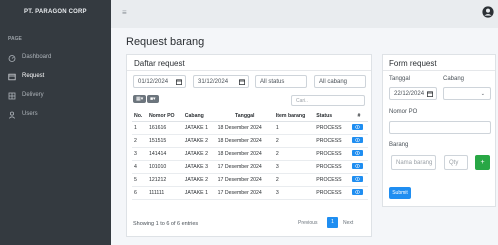 The height and width of the screenshot is (245, 498). I want to click on column-header: Cabang, so click(199, 116).